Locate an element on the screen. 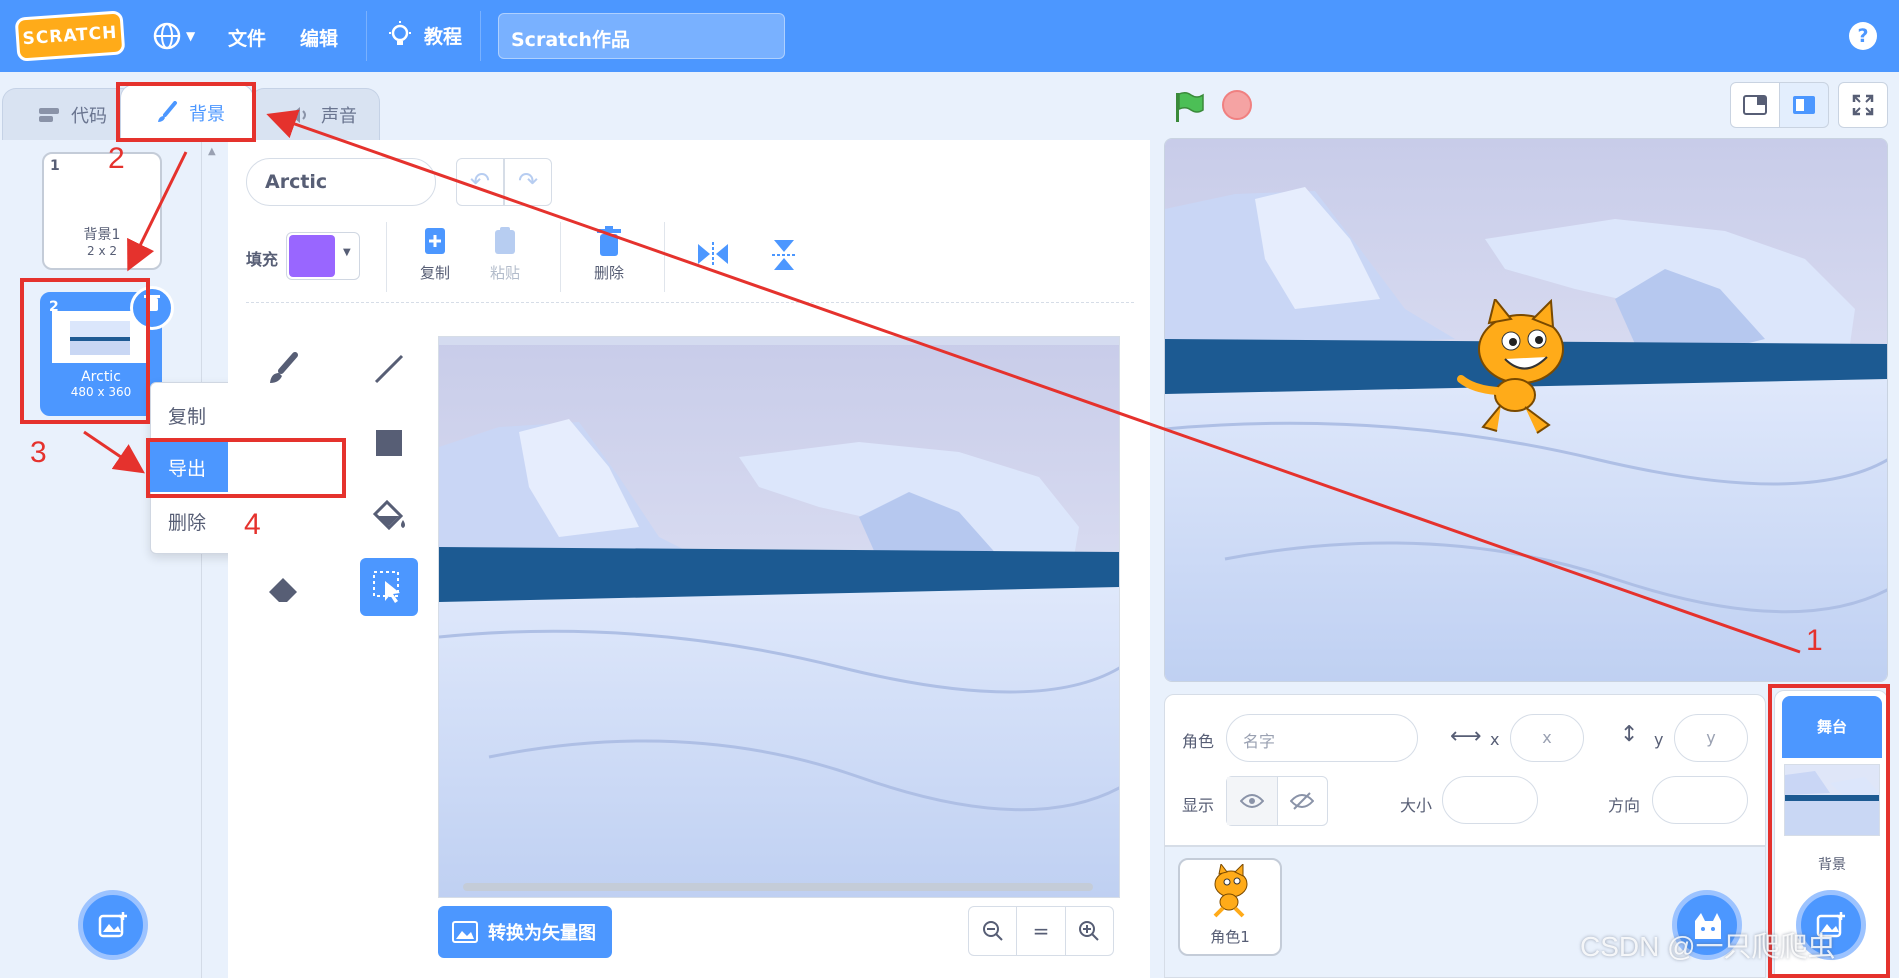  annotation-number-2: 2 is located at coordinates (116, 158).